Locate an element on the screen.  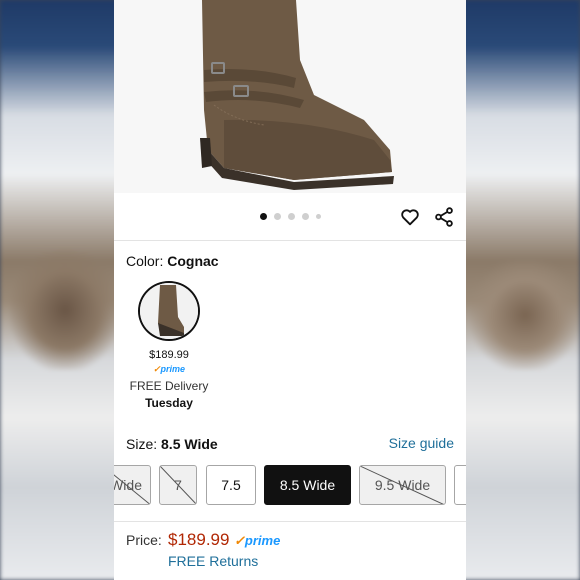
swatch-delivery-day: Tuesday is located at coordinates (169, 403).